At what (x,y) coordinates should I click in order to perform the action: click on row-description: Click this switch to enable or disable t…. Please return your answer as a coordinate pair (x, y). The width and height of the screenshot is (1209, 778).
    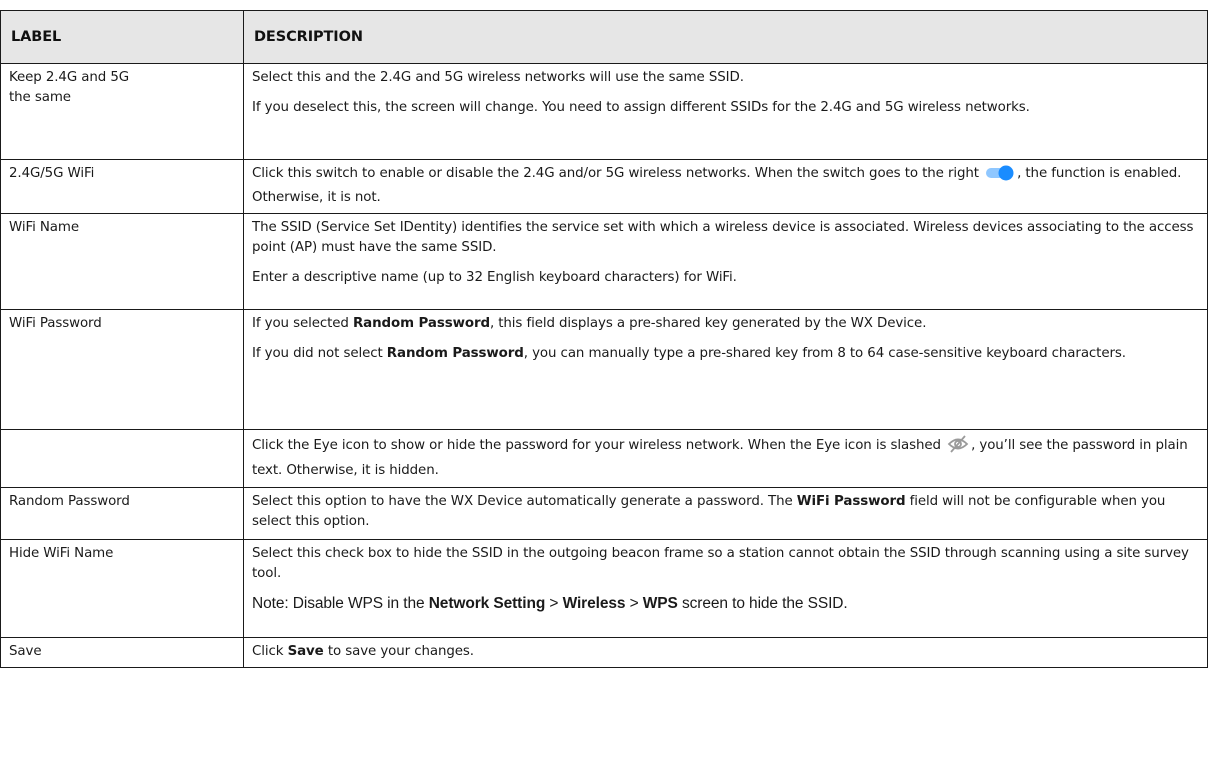
    Looking at the image, I should click on (725, 186).